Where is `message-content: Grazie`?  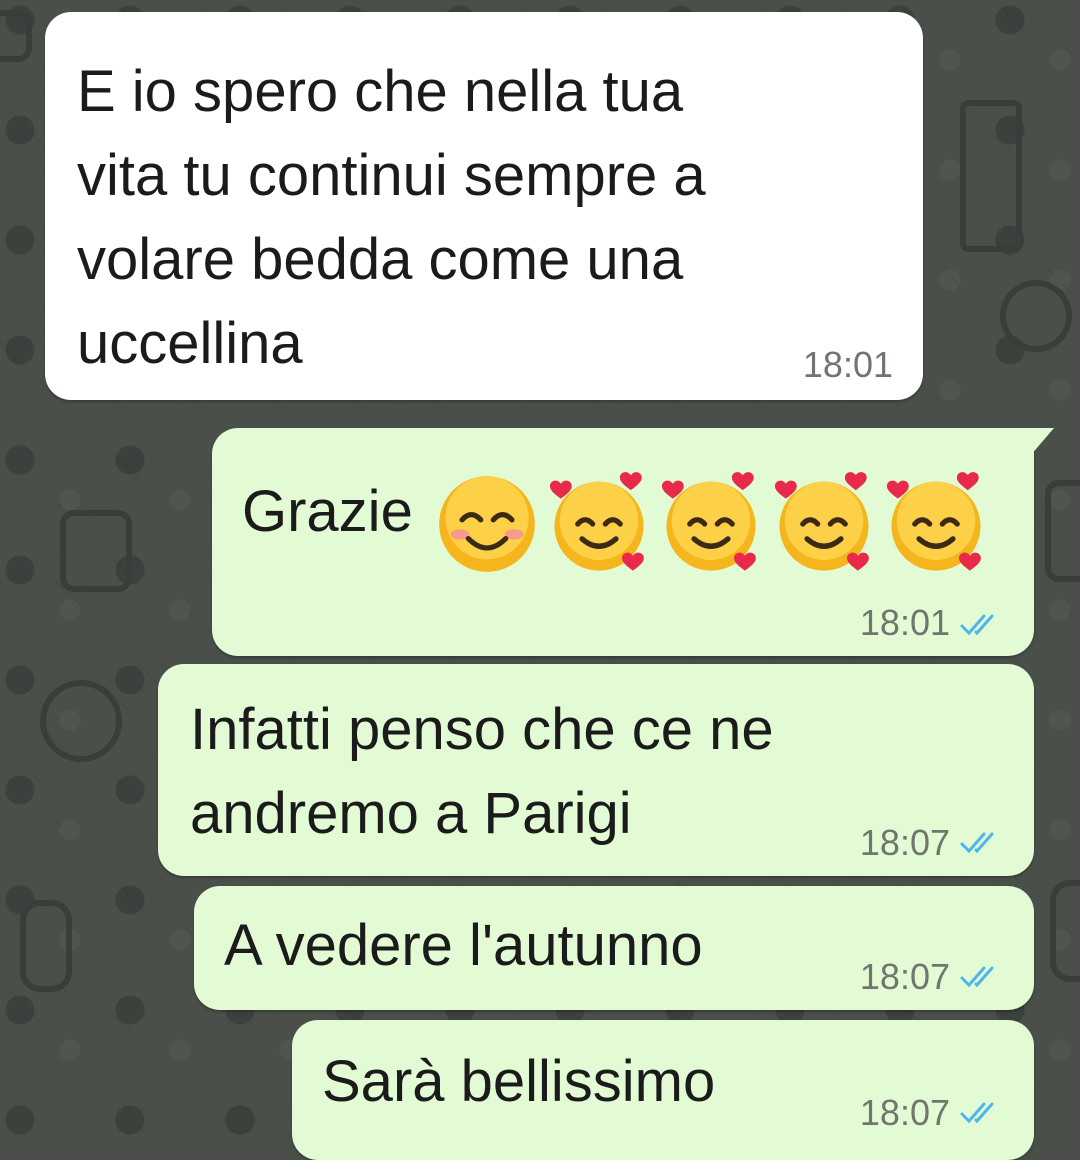
message-content: Grazie is located at coordinates (615, 526).